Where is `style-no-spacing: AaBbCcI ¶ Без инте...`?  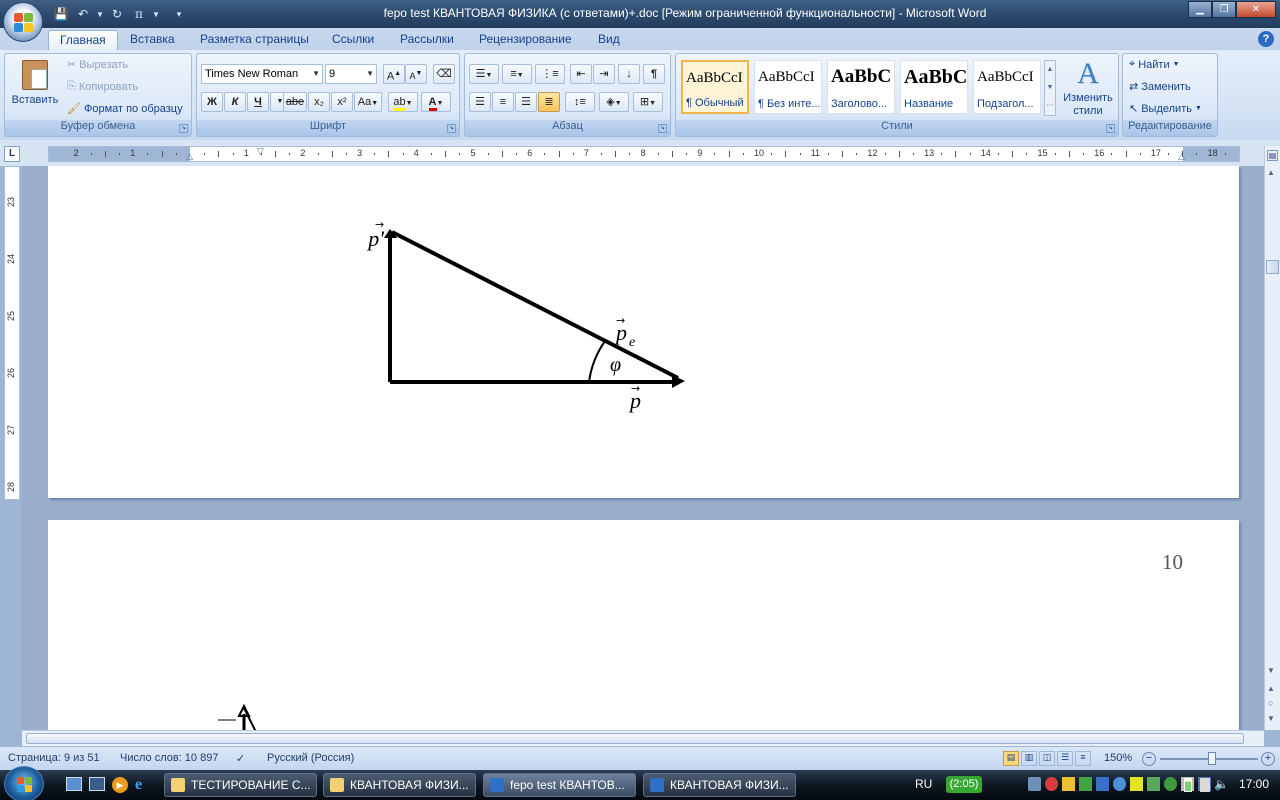
style-no-spacing: AaBbCcI ¶ Без инте... is located at coordinates (788, 87).